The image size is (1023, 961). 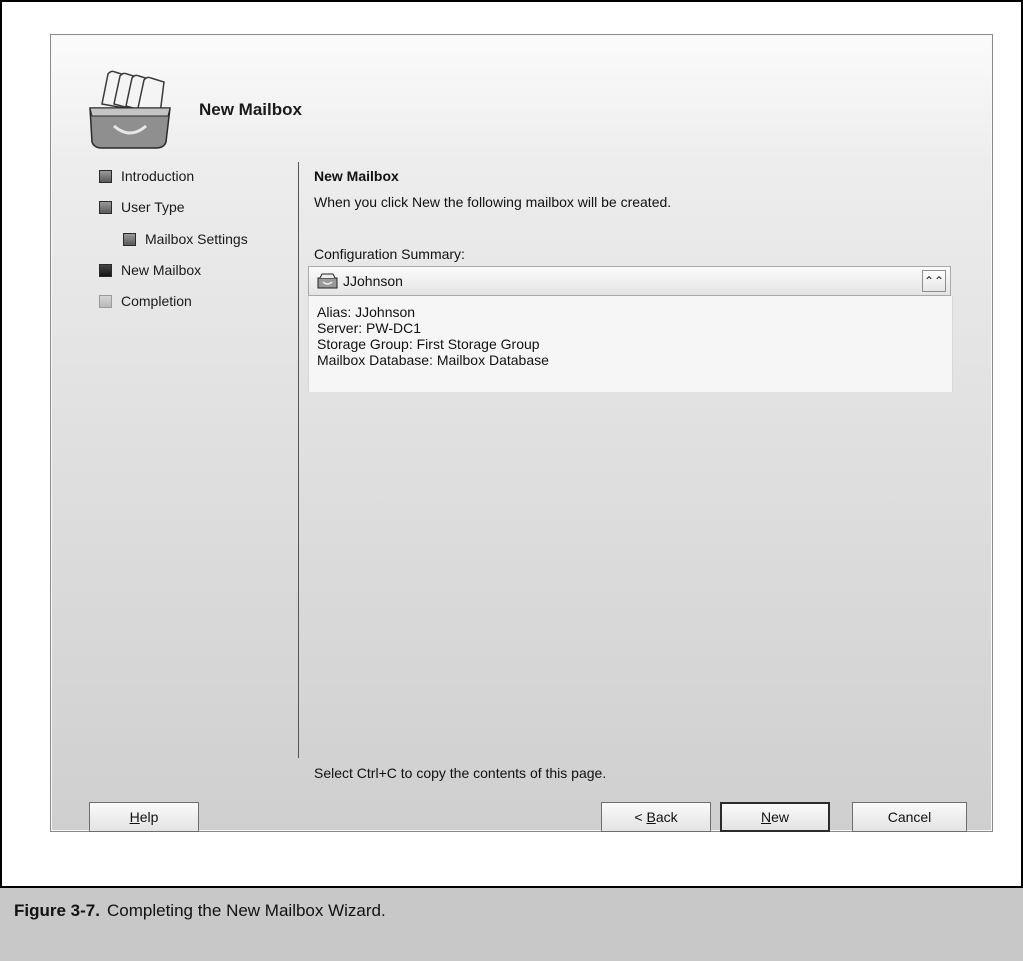 What do you see at coordinates (766, 817) in the screenshot?
I see `new-accelerator: N` at bounding box center [766, 817].